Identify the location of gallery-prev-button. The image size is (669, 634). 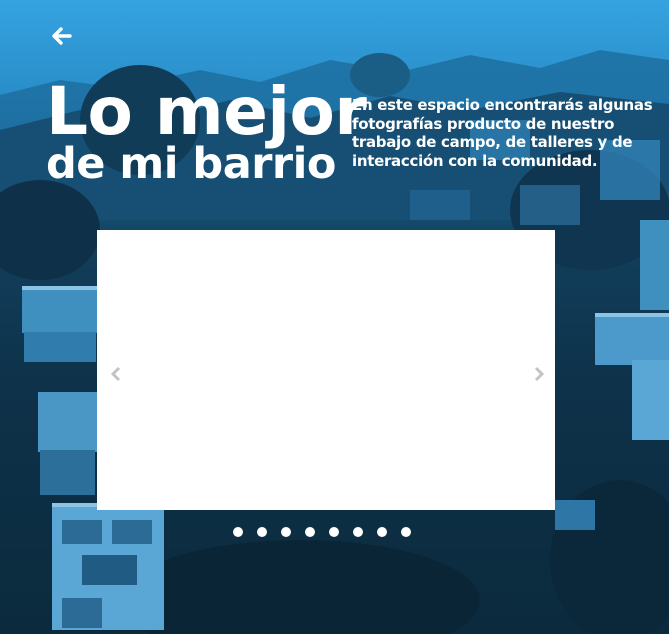
(116, 374).